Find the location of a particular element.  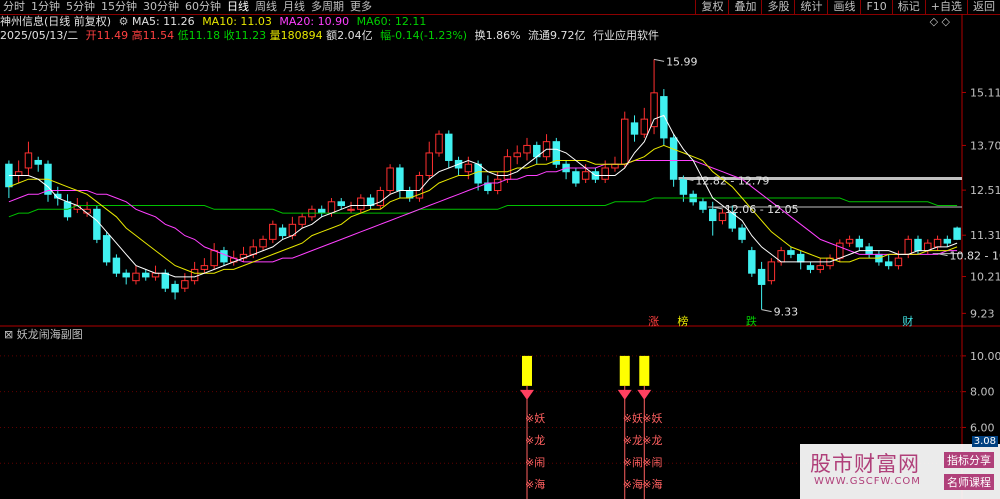

y-tick-label: 12.51 is located at coordinates (985, 190).